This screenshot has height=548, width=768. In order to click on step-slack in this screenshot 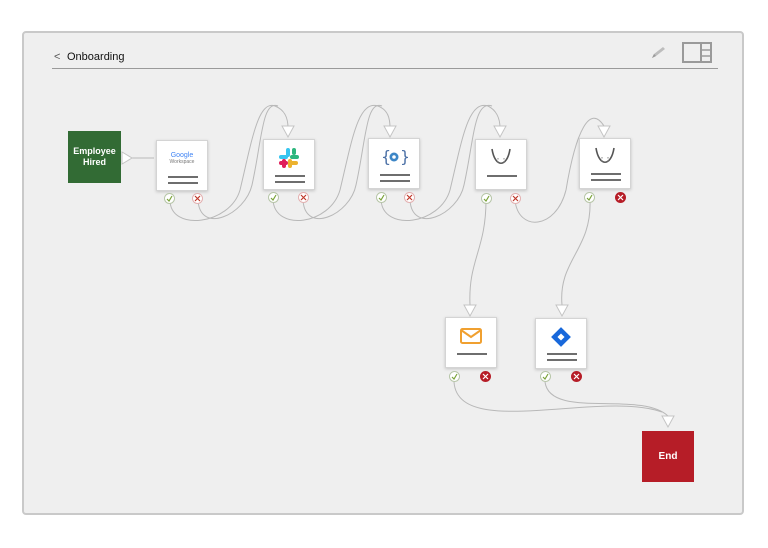, I will do `click(289, 164)`.